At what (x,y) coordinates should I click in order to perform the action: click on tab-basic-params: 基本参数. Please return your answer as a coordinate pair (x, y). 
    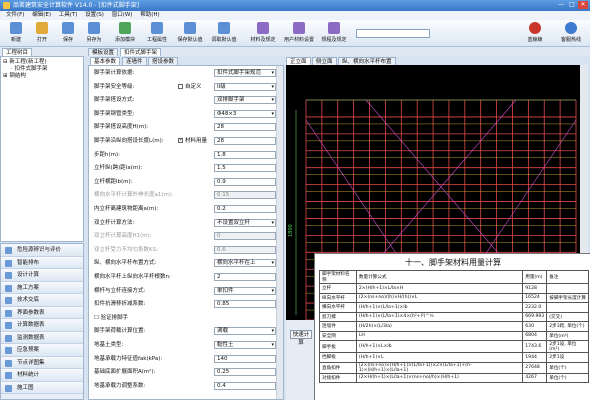
    Looking at the image, I should click on (105, 61).